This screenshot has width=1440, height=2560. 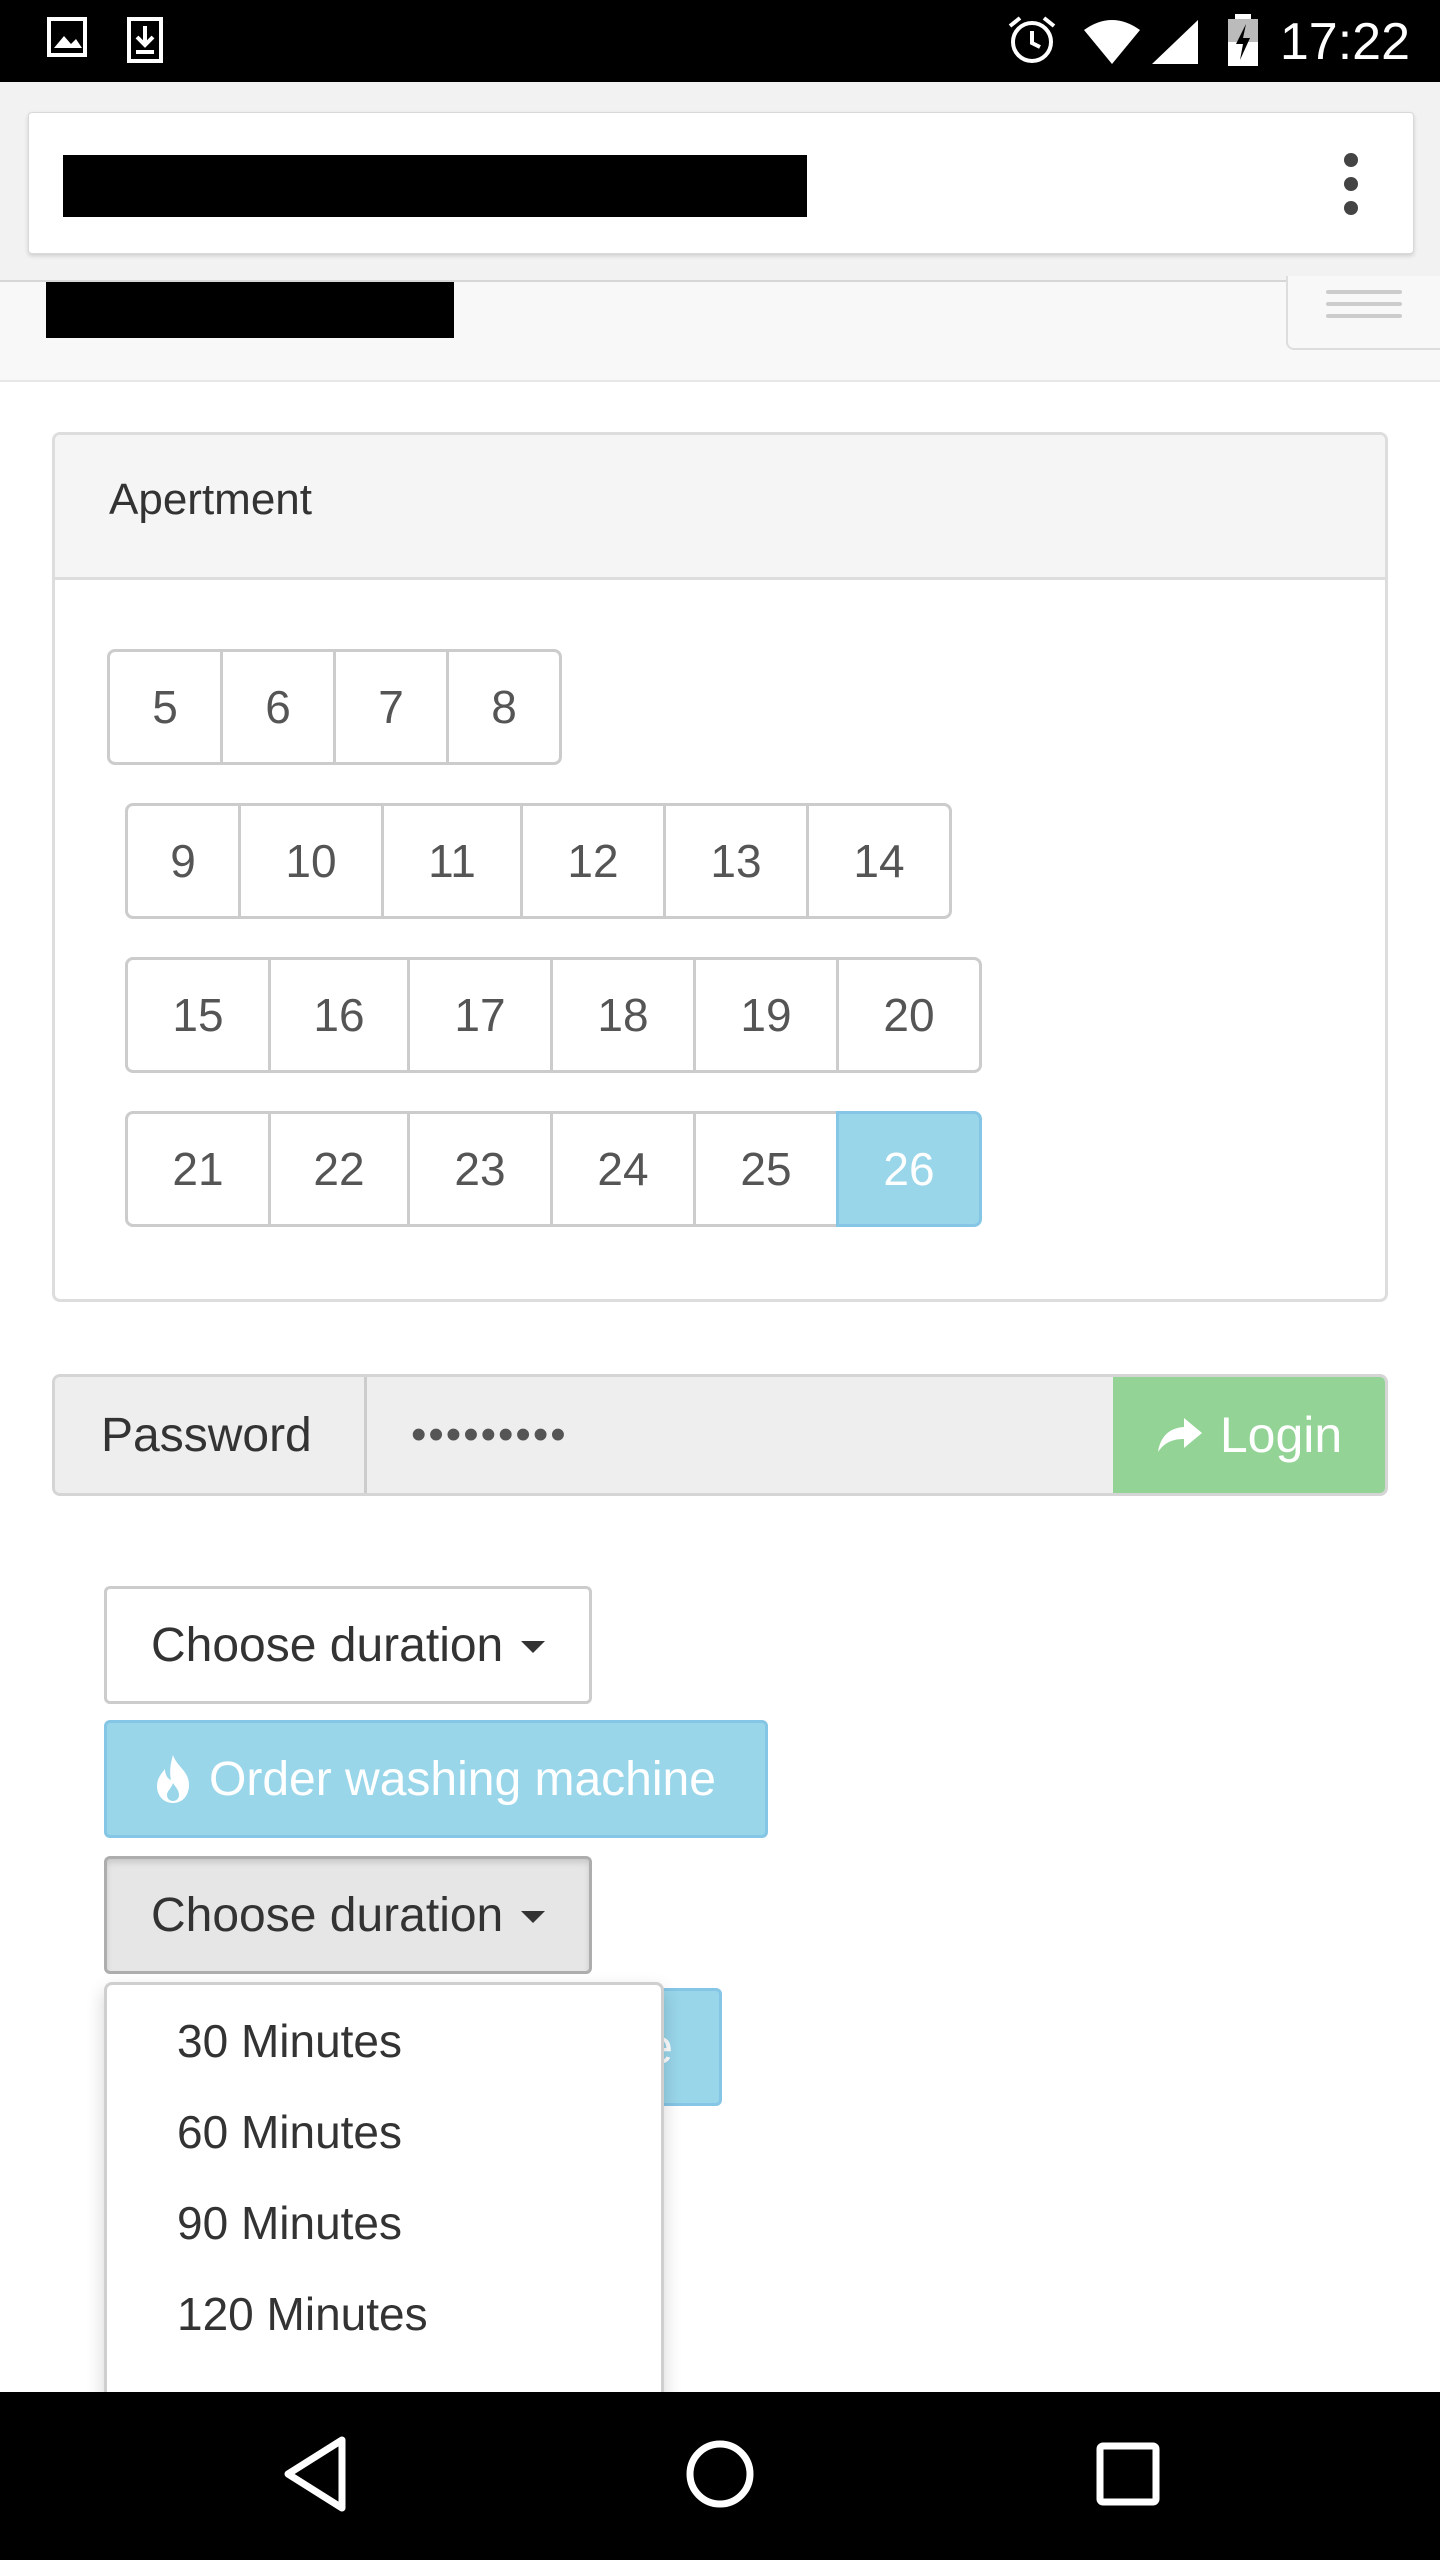 What do you see at coordinates (384, 2040) in the screenshot?
I see `duration-option-30: 30 Minutes` at bounding box center [384, 2040].